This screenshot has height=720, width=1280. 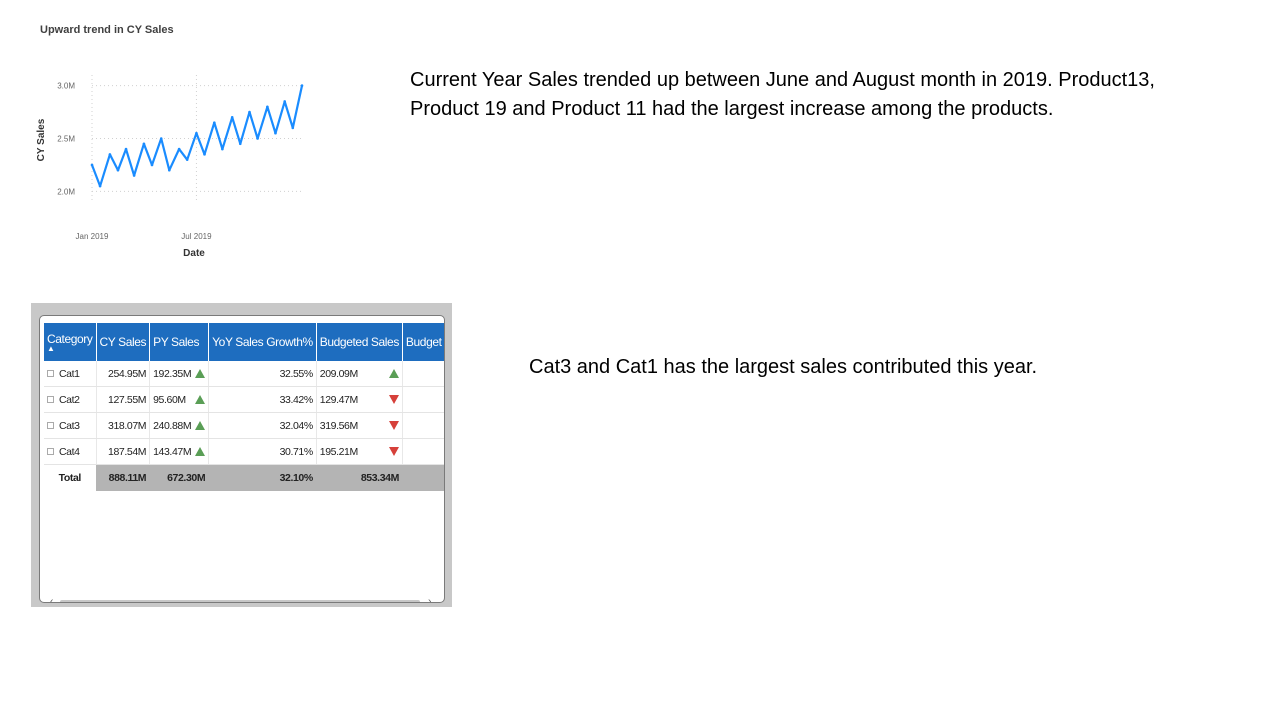 What do you see at coordinates (429, 599) in the screenshot?
I see `scroll-right-icon: ›` at bounding box center [429, 599].